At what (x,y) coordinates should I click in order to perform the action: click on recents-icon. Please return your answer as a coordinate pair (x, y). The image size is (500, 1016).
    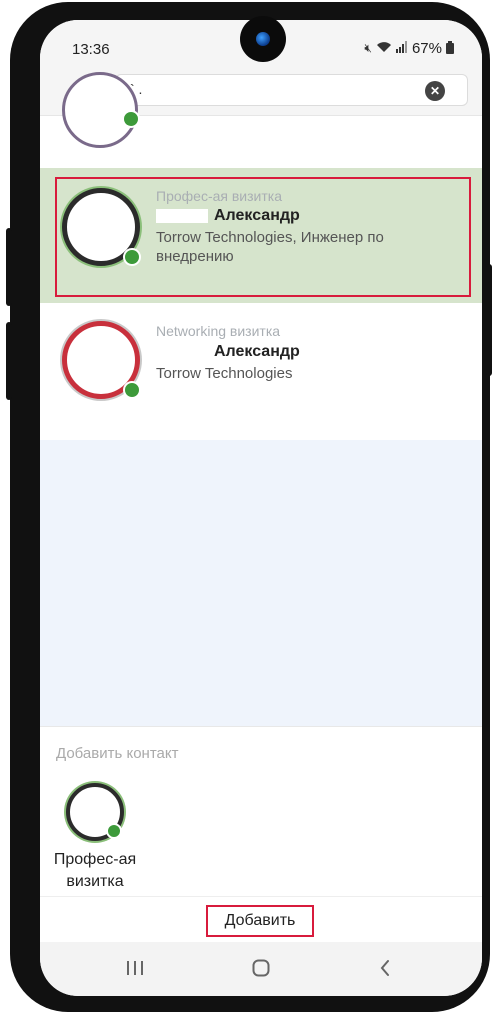
    Looking at the image, I should click on (135, 968).